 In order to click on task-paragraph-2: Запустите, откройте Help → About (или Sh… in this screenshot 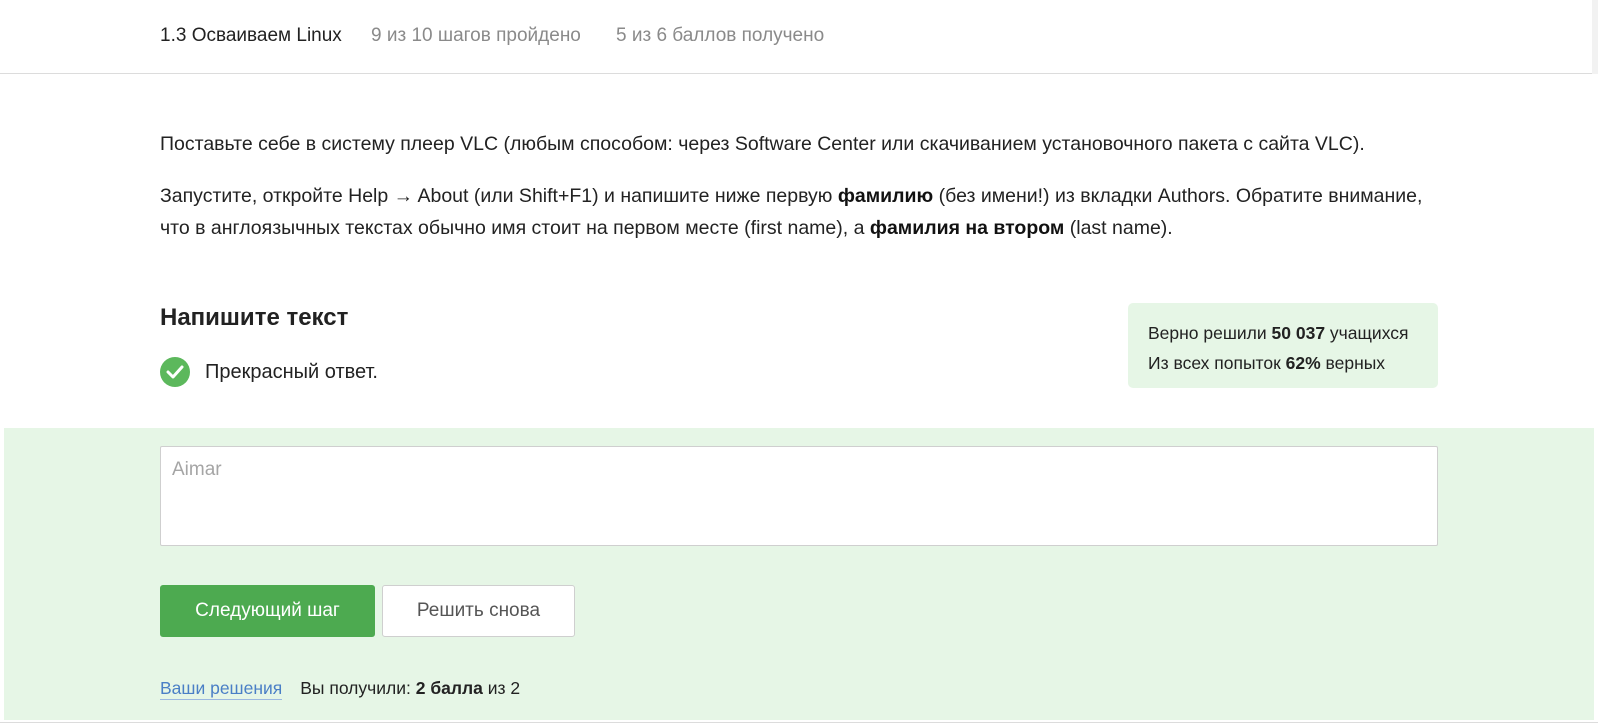, I will do `click(800, 212)`.